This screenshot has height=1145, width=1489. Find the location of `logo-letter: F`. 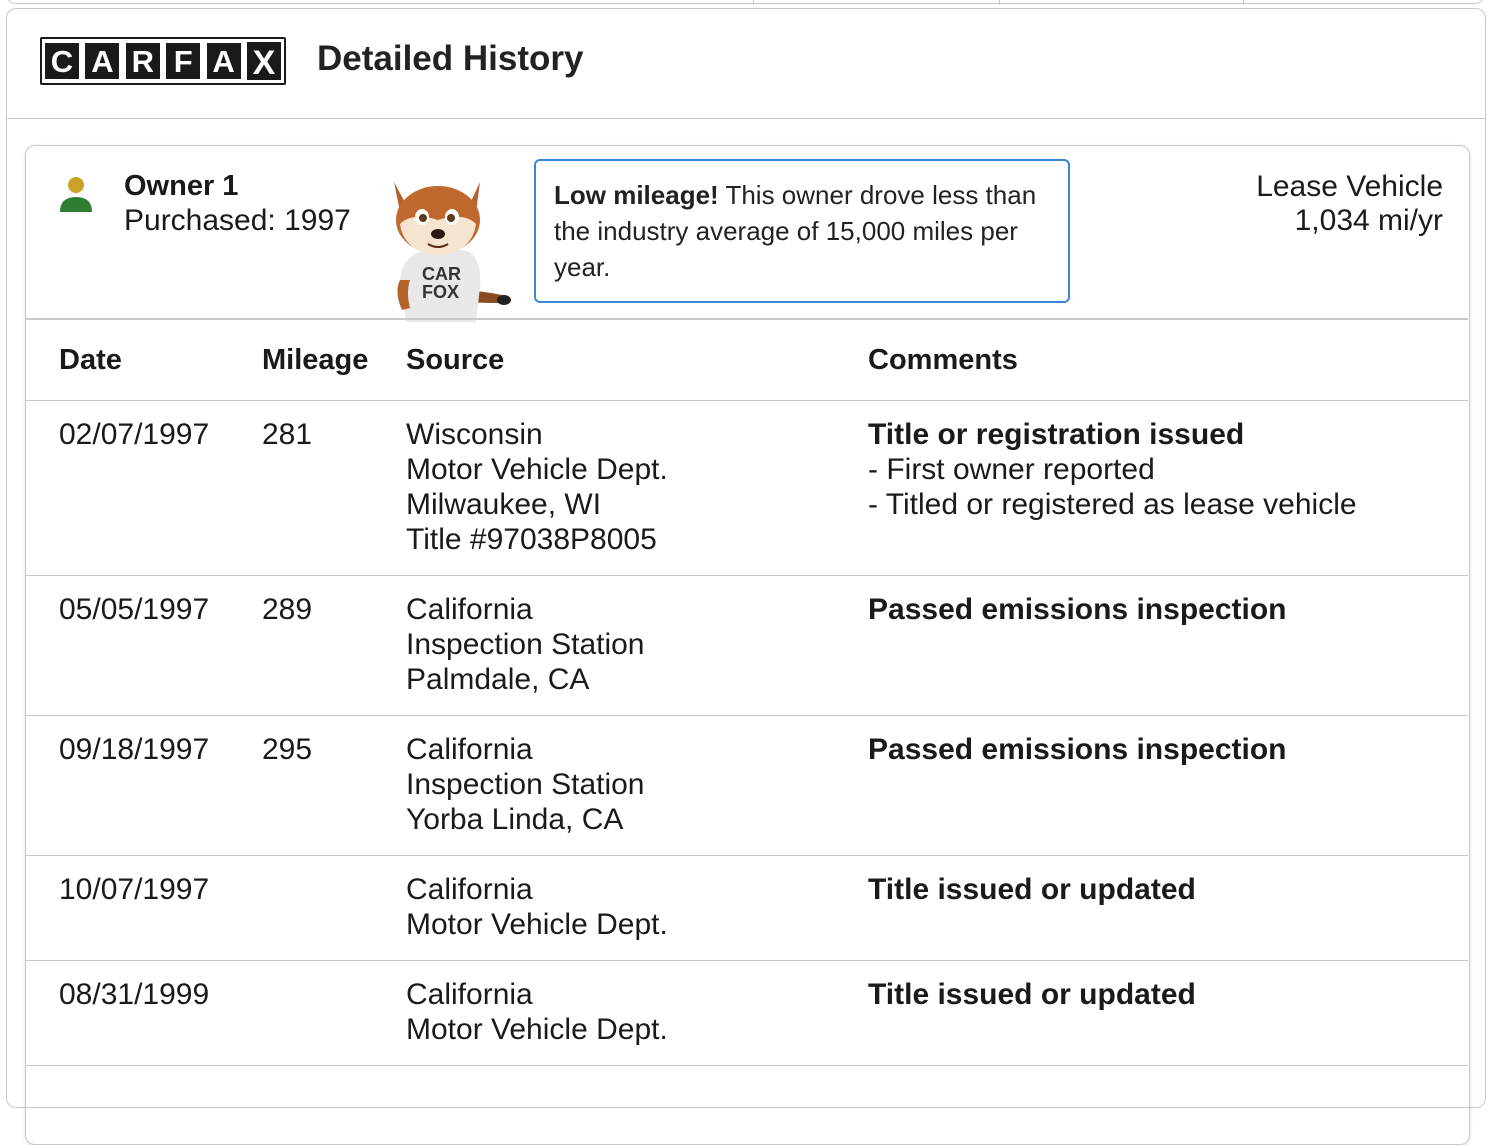

logo-letter: F is located at coordinates (183, 61).